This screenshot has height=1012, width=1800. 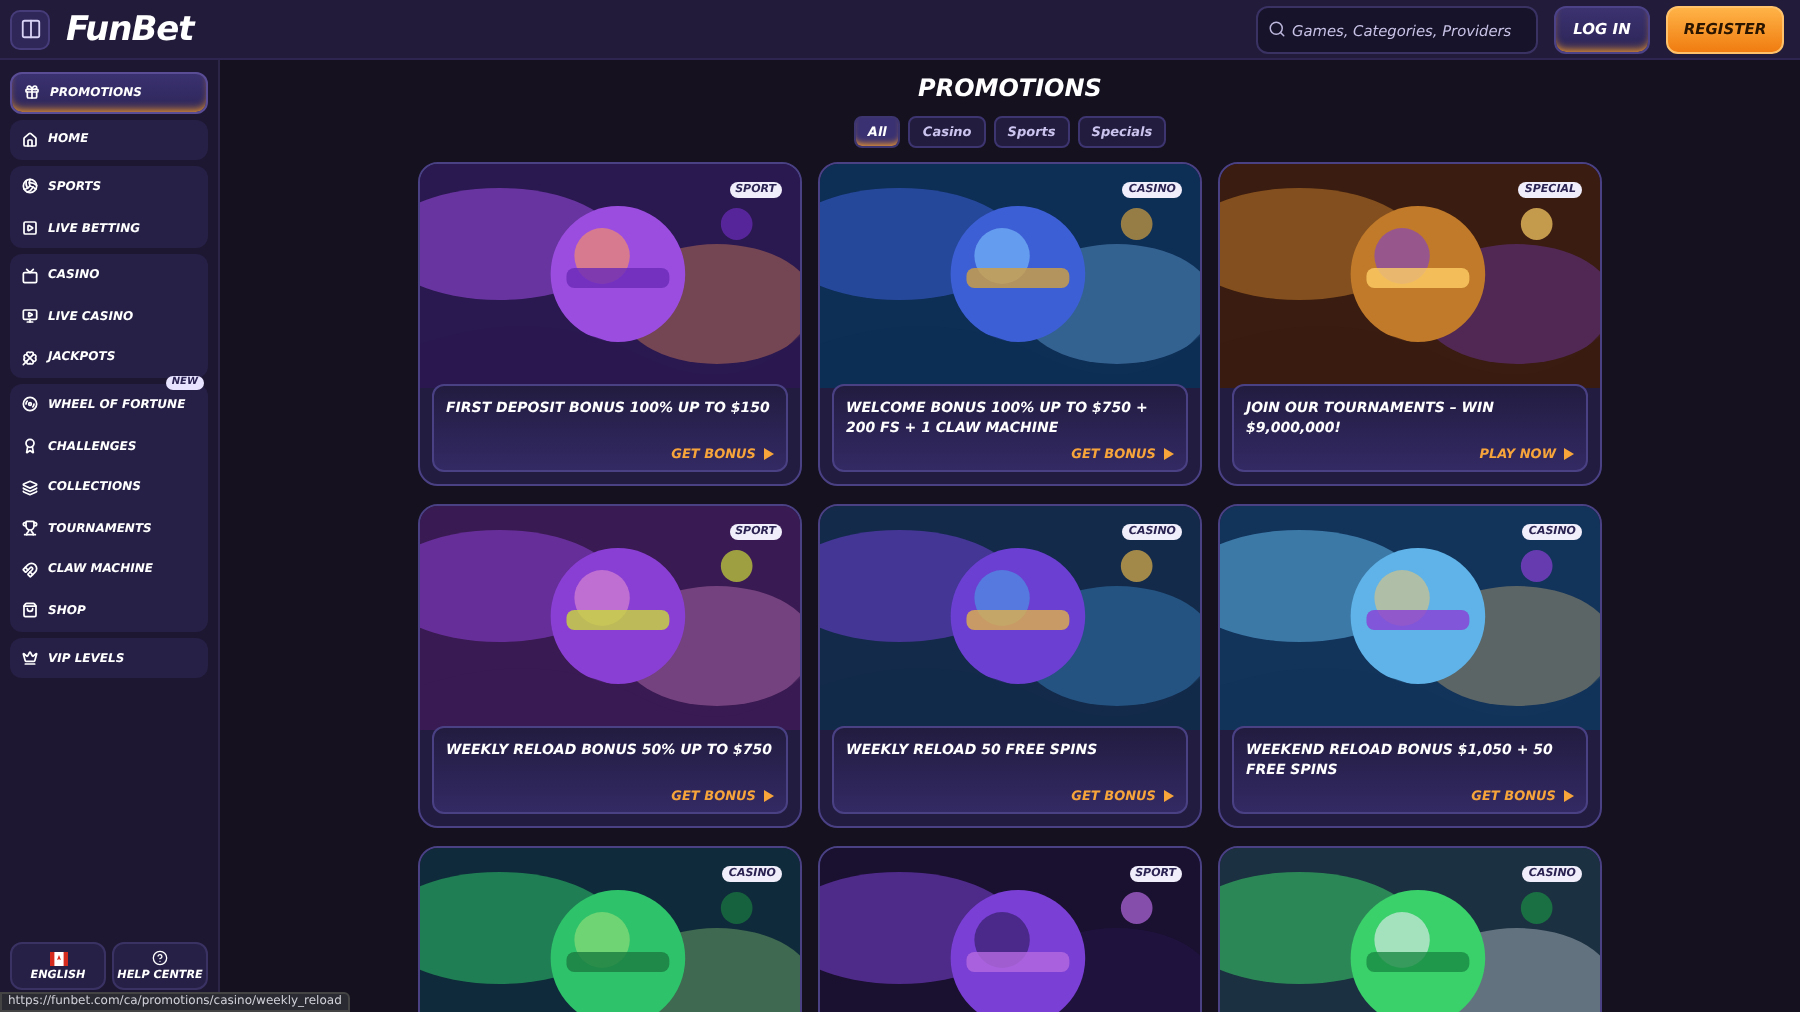 What do you see at coordinates (30, 528) in the screenshot?
I see `trophy-icon` at bounding box center [30, 528].